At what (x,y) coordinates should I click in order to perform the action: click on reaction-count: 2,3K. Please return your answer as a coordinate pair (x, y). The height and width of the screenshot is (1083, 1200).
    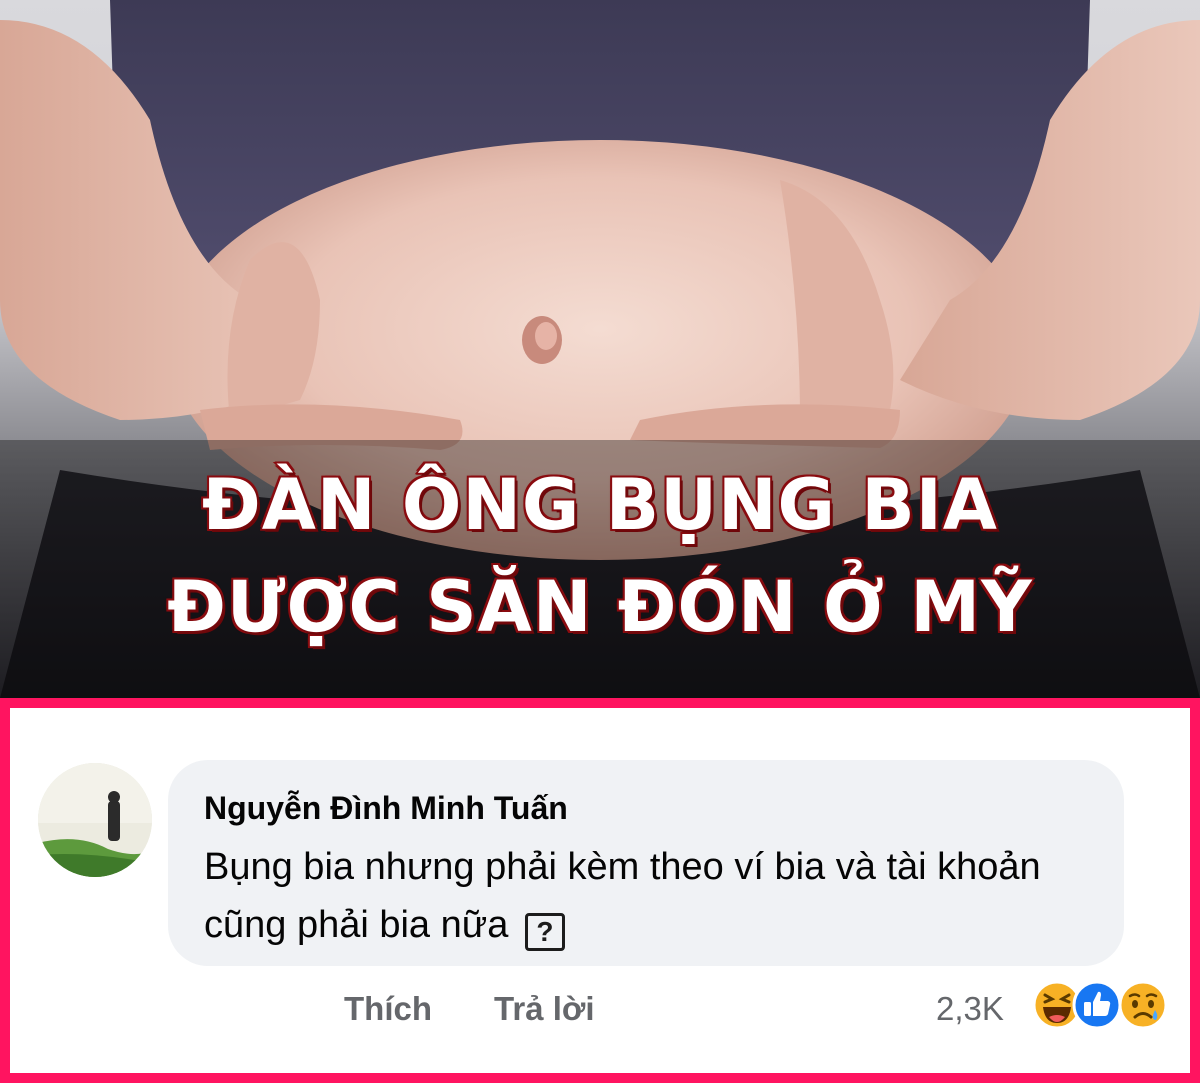
    Looking at the image, I should click on (970, 1009).